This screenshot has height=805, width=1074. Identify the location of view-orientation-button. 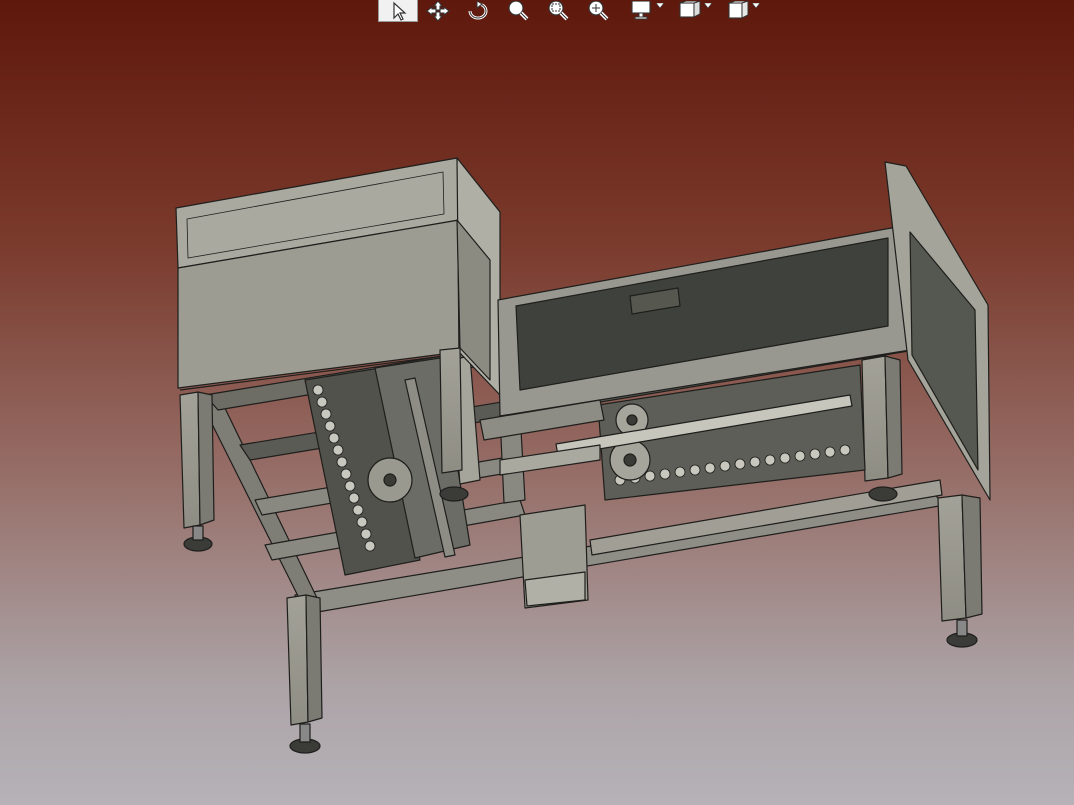
(738, 11).